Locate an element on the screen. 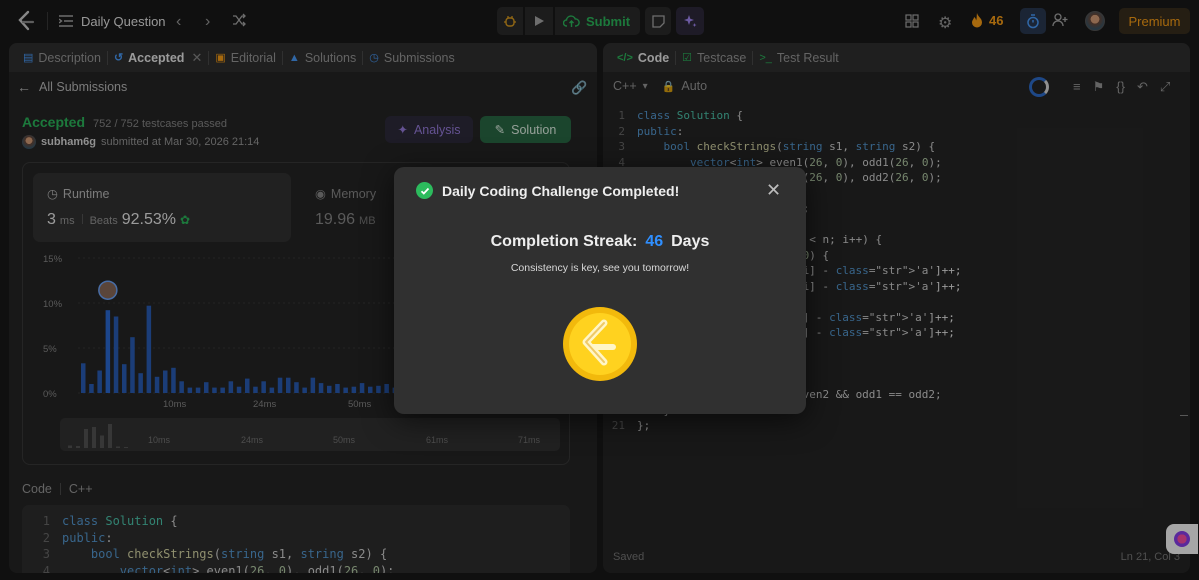 This screenshot has width=1199, height=580. close-icon: ✕ is located at coordinates (773, 190).